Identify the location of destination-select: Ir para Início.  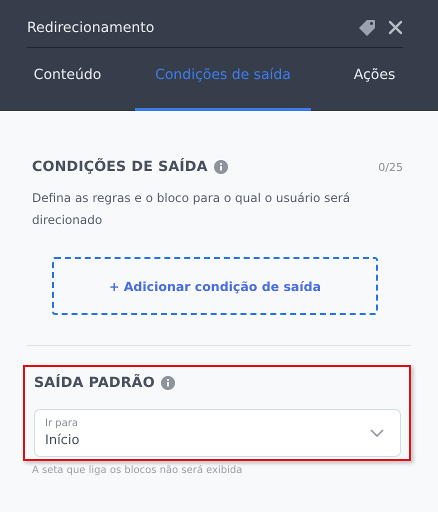
(217, 433).